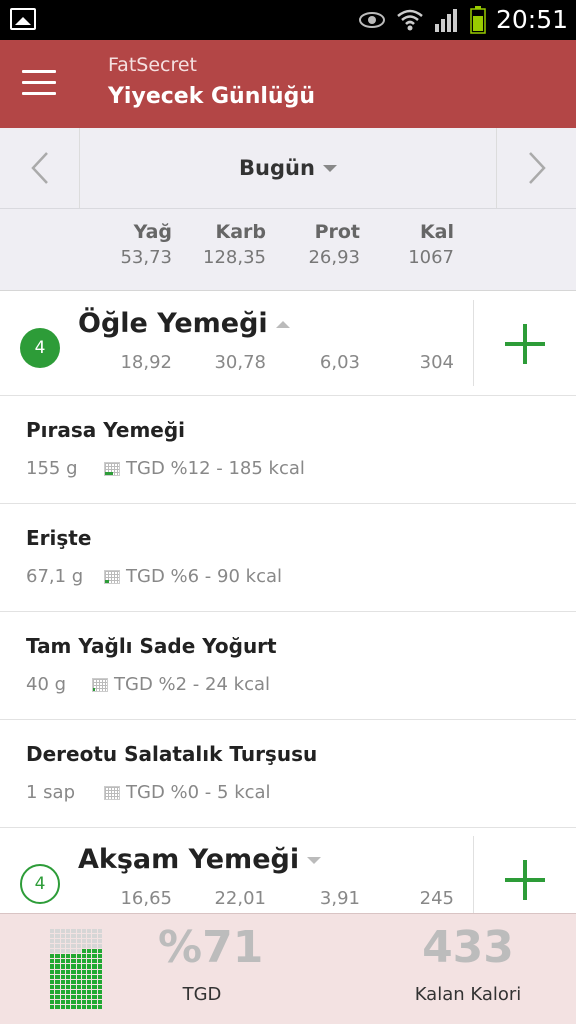 The image size is (576, 1024). What do you see at coordinates (40, 168) in the screenshot?
I see `previous-day-button` at bounding box center [40, 168].